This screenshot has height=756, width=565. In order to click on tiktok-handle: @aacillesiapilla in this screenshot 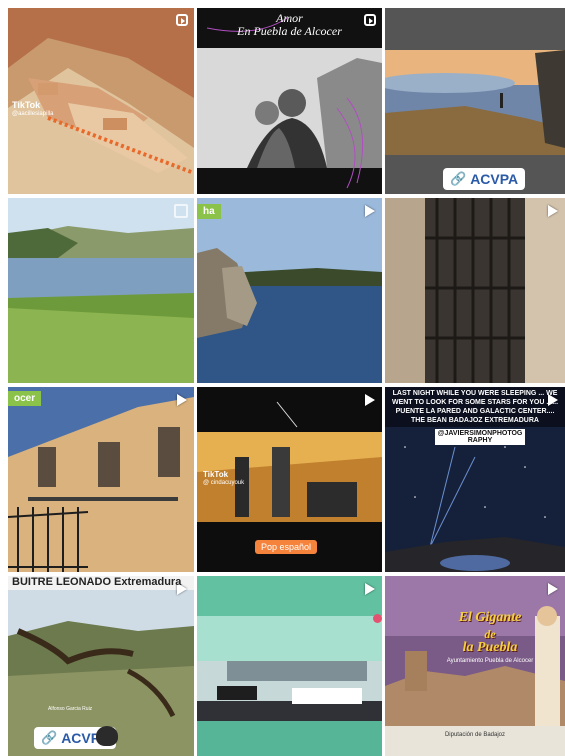, I will do `click(33, 114)`.